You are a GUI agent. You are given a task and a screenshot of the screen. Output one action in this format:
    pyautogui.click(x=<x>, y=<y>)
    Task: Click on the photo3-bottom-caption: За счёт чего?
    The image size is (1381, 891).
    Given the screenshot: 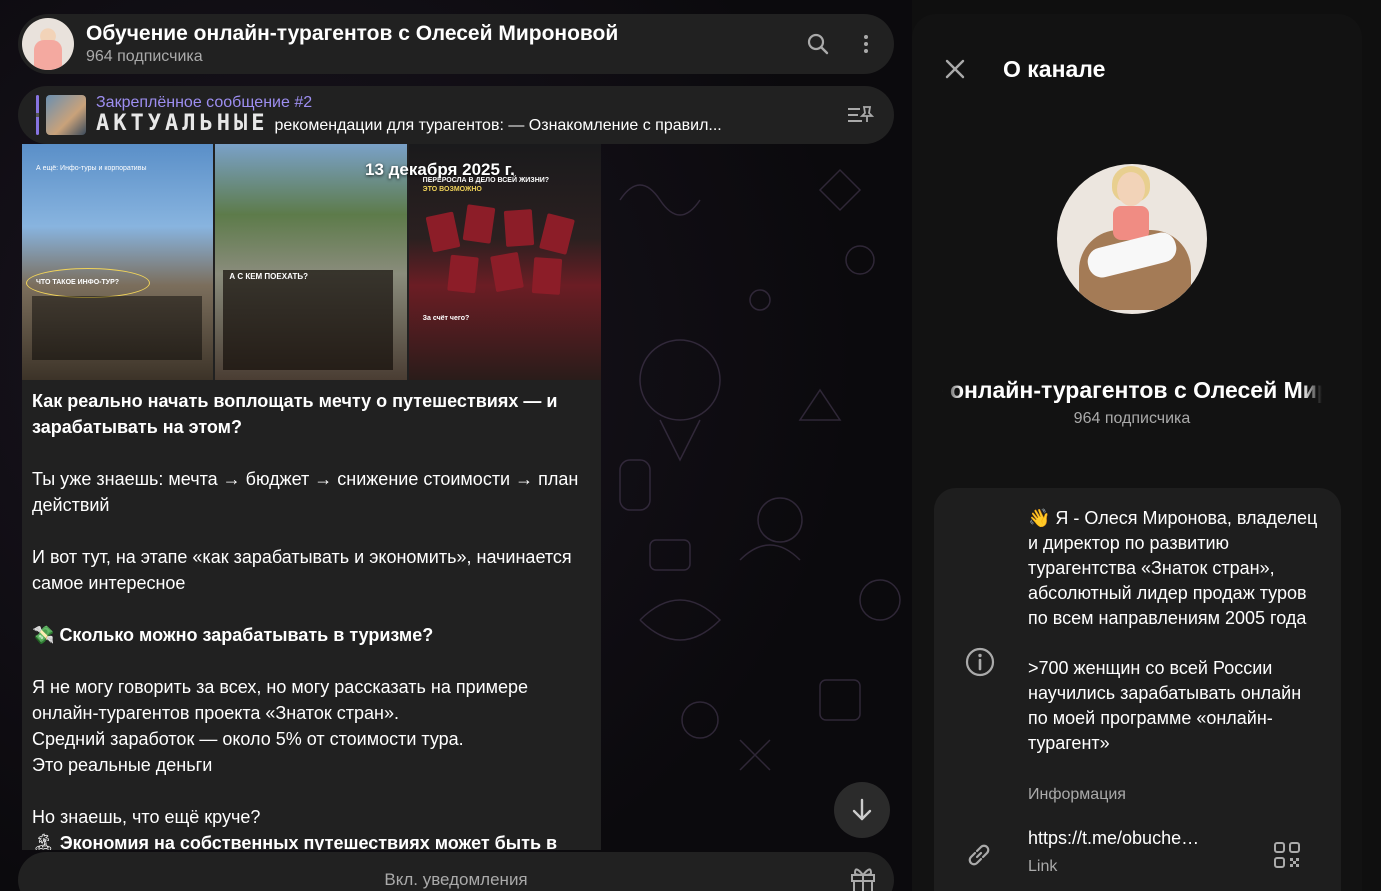 What is the action you would take?
    pyautogui.click(x=446, y=318)
    